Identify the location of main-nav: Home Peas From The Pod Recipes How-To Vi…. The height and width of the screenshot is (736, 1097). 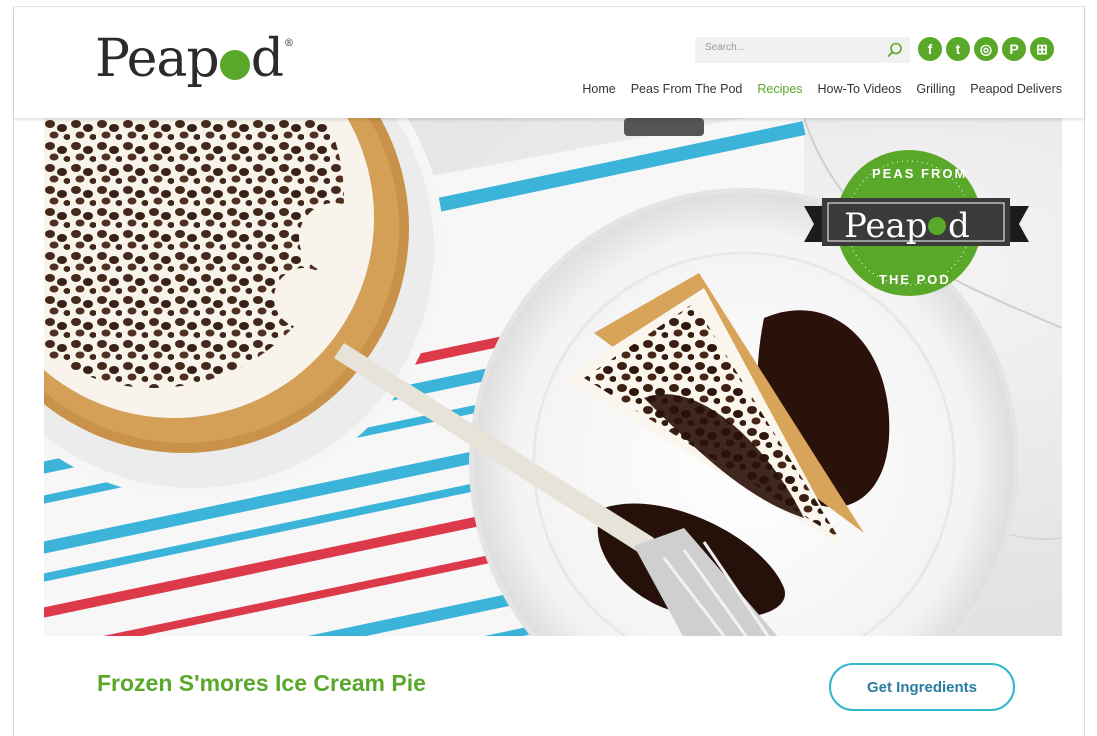
(822, 89).